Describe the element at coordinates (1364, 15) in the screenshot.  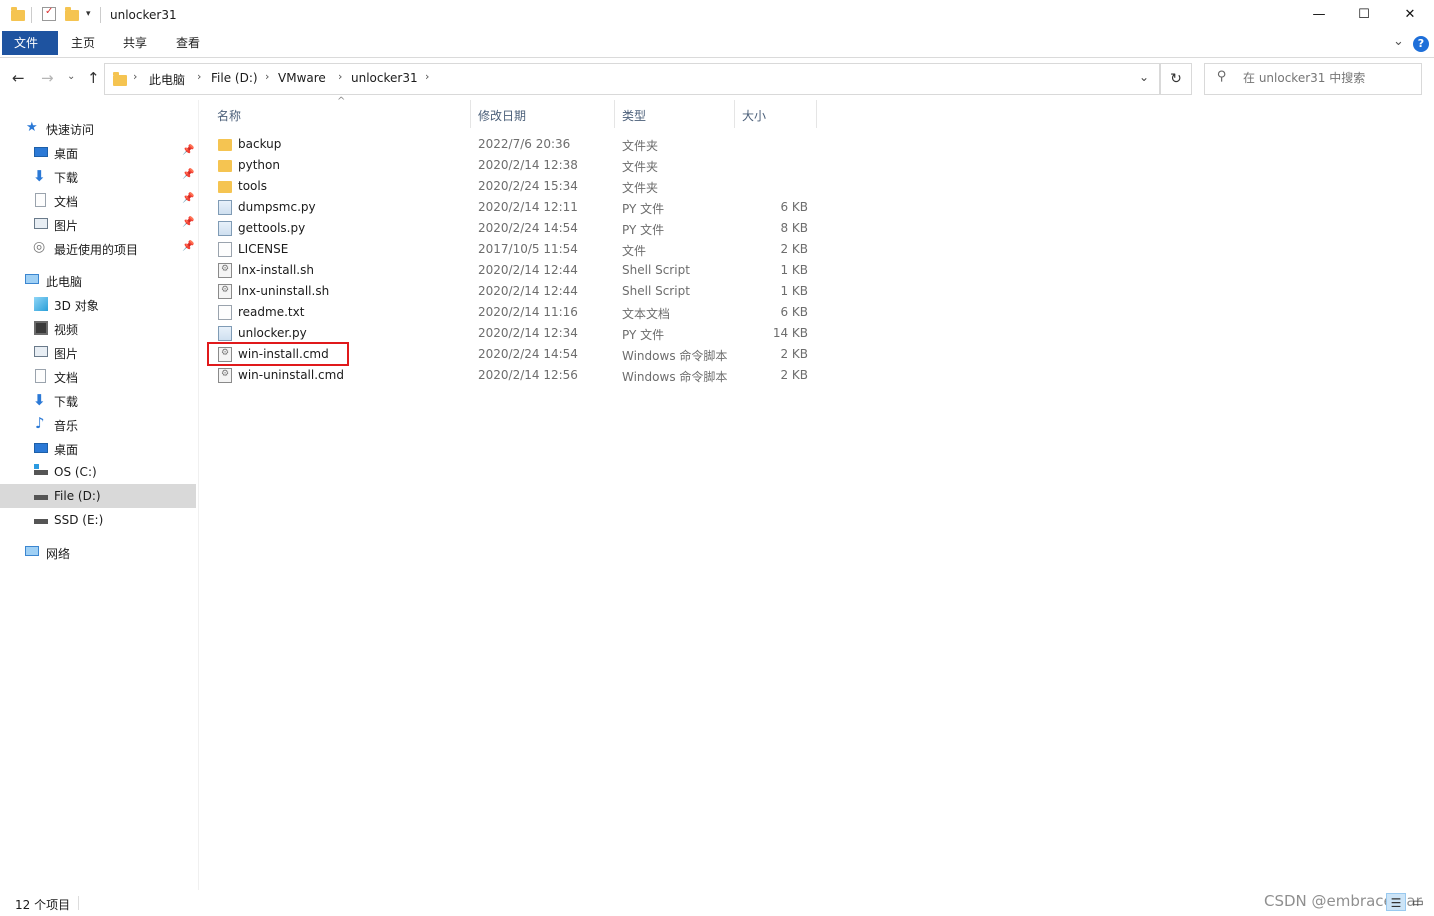
I see `maximize-button: ☐` at that location.